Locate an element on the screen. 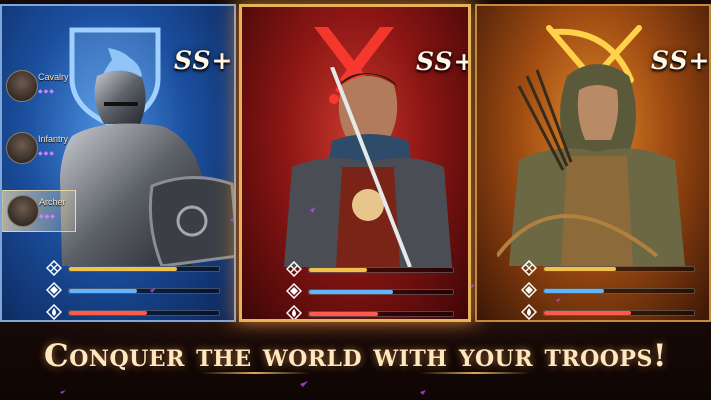  troop-item-archer: Archer ◆◆◆ is located at coordinates (39, 211).